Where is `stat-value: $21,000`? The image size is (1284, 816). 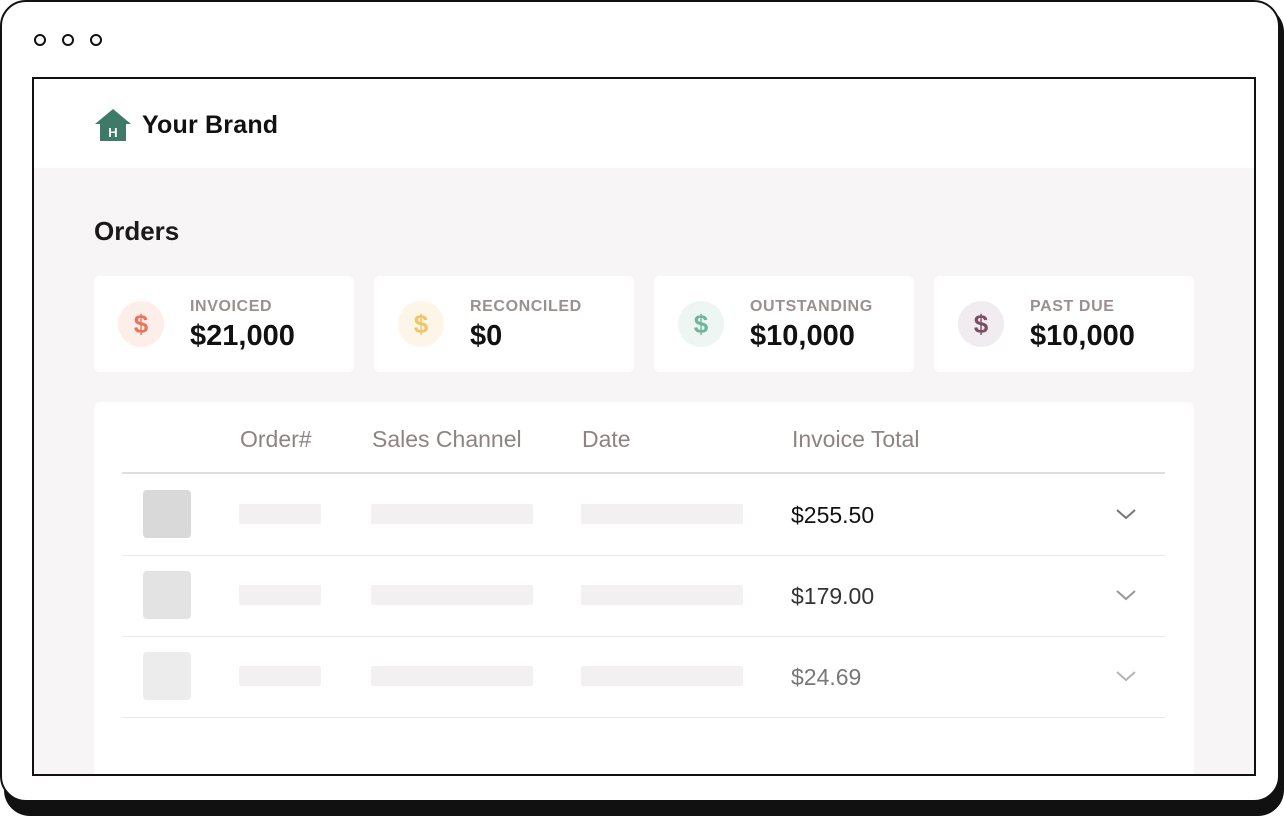
stat-value: $21,000 is located at coordinates (242, 336).